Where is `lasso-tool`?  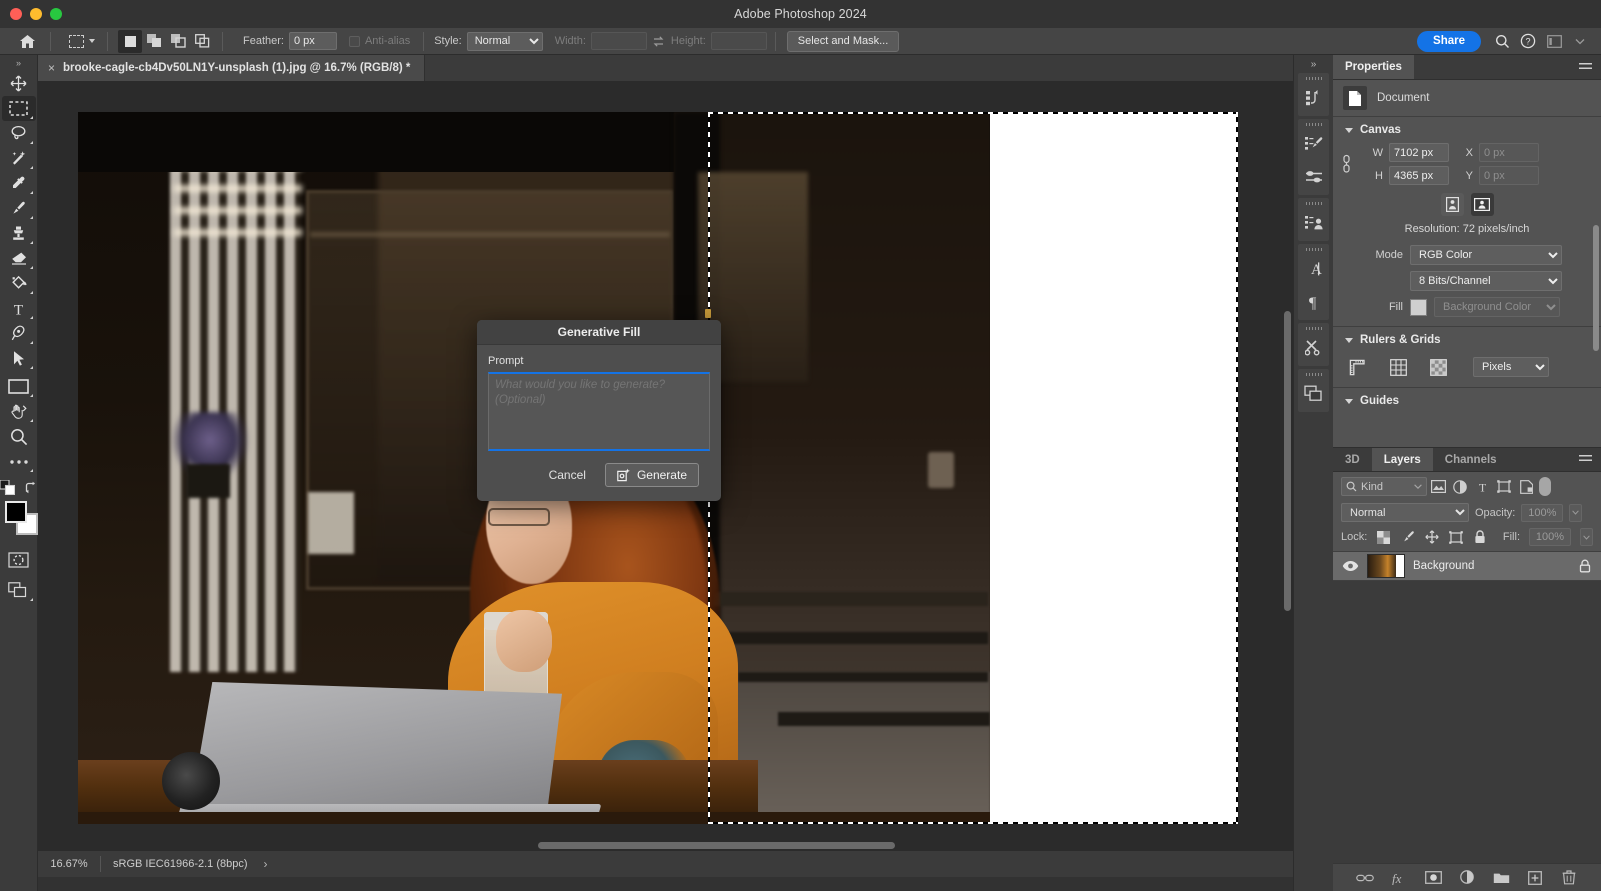 lasso-tool is located at coordinates (19, 133).